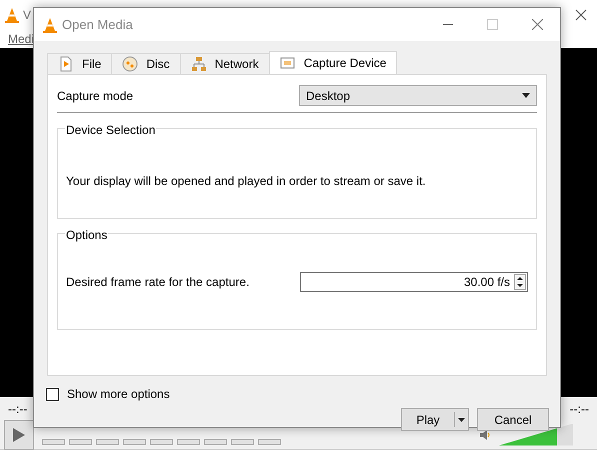 The width and height of the screenshot is (597, 450). What do you see at coordinates (27, 15) in the screenshot?
I see `window-title: V` at bounding box center [27, 15].